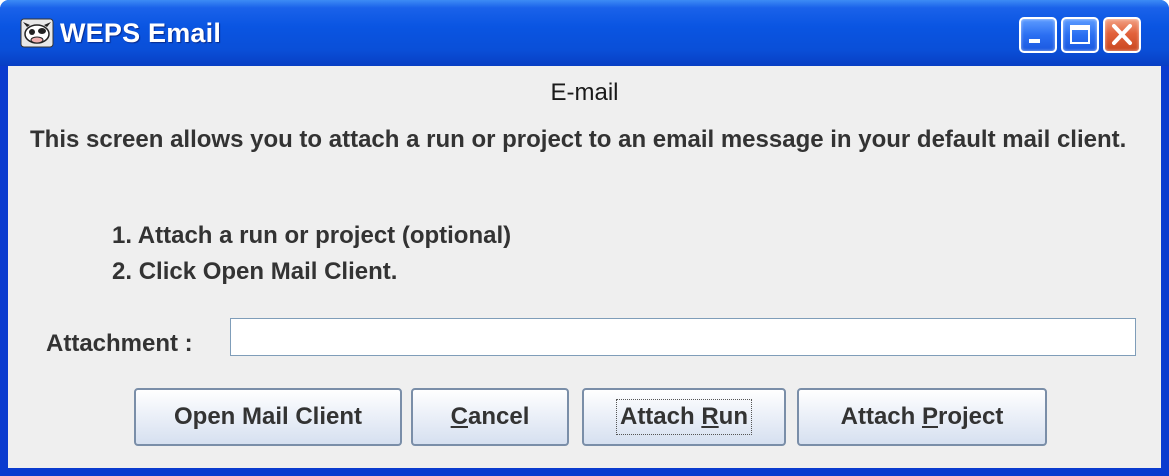 The height and width of the screenshot is (476, 1169). I want to click on open-mail-client-button: Open Mail Client, so click(268, 417).